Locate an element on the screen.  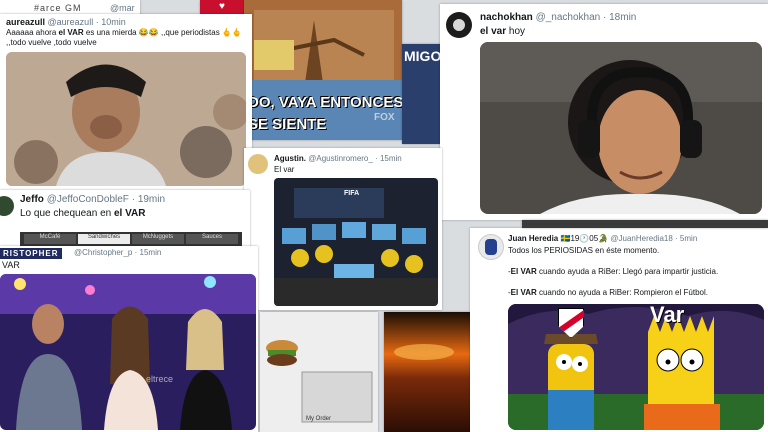
tweet-christopher-time: 15min is located at coordinates (151, 252).